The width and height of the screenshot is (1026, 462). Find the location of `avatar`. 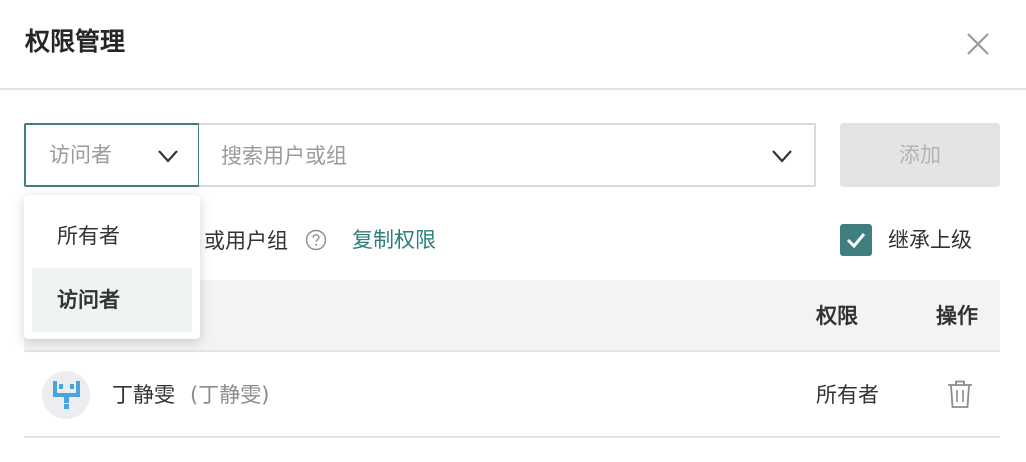

avatar is located at coordinates (66, 395).